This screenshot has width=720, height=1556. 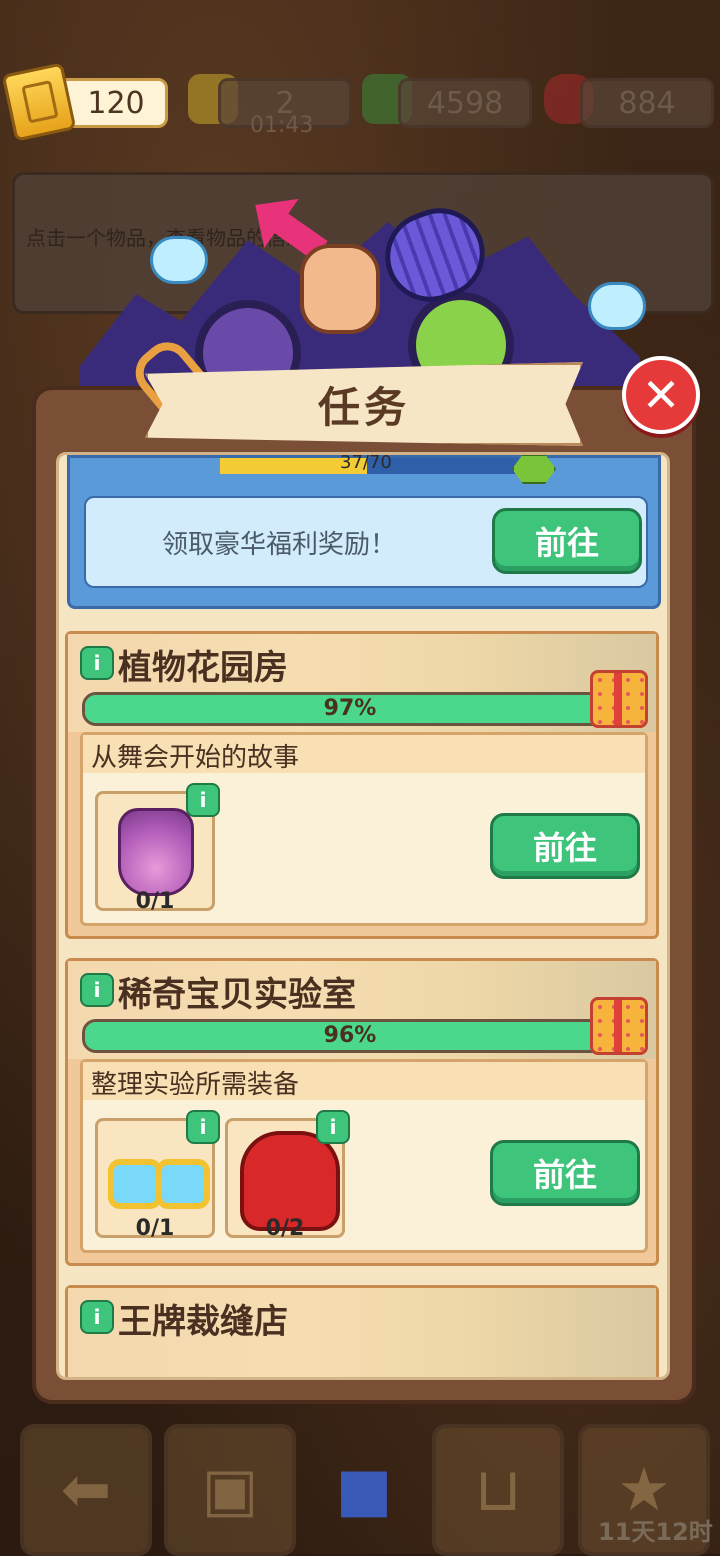 I want to click on task-progress-label: 97%, so click(x=350, y=708).